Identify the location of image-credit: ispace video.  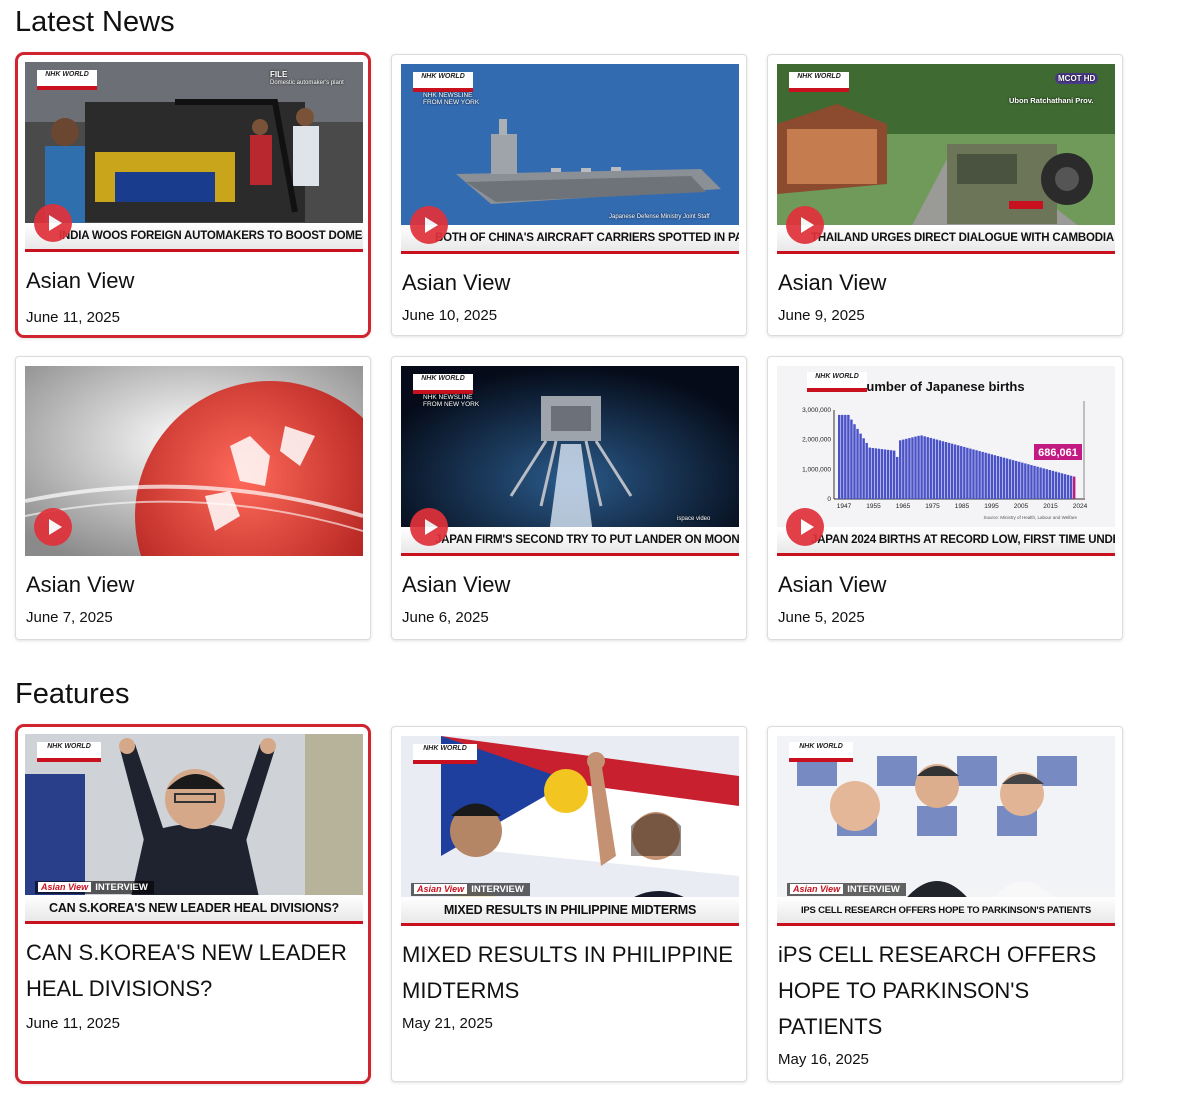
(694, 519).